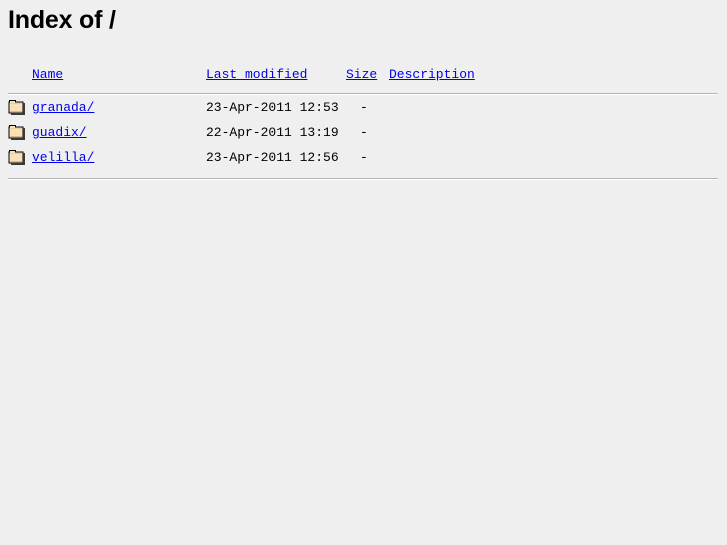 The width and height of the screenshot is (727, 545). I want to click on column-header-size: Size, so click(367, 74).